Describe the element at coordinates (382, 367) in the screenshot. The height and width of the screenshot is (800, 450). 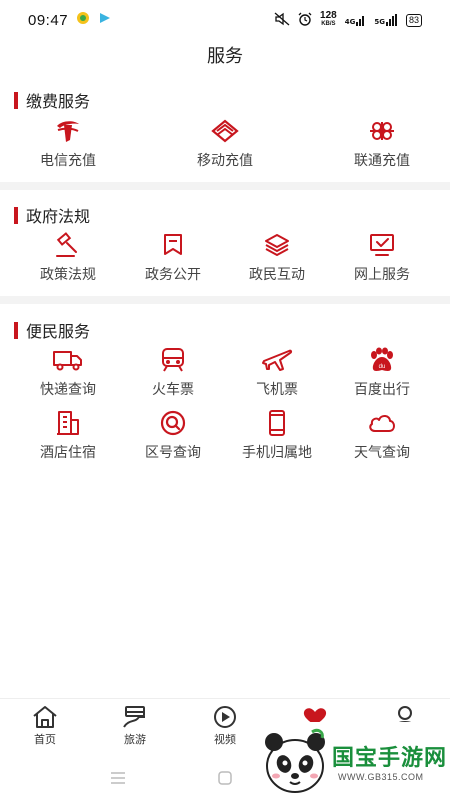
I see `svg-text: du` at that location.